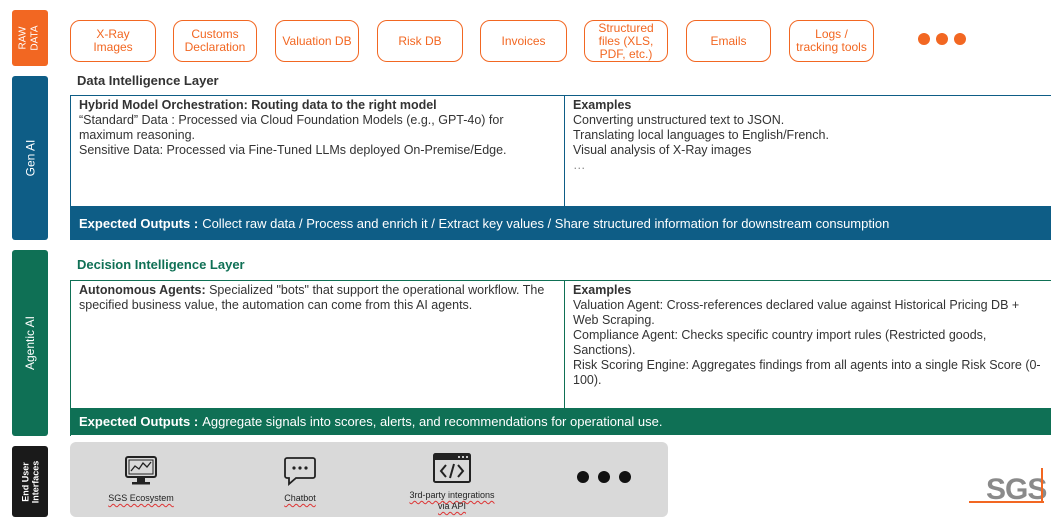 The height and width of the screenshot is (517, 1051). What do you see at coordinates (142, 290) in the screenshot?
I see `autonomous-agents-heading: Autonomous Agents:` at bounding box center [142, 290].